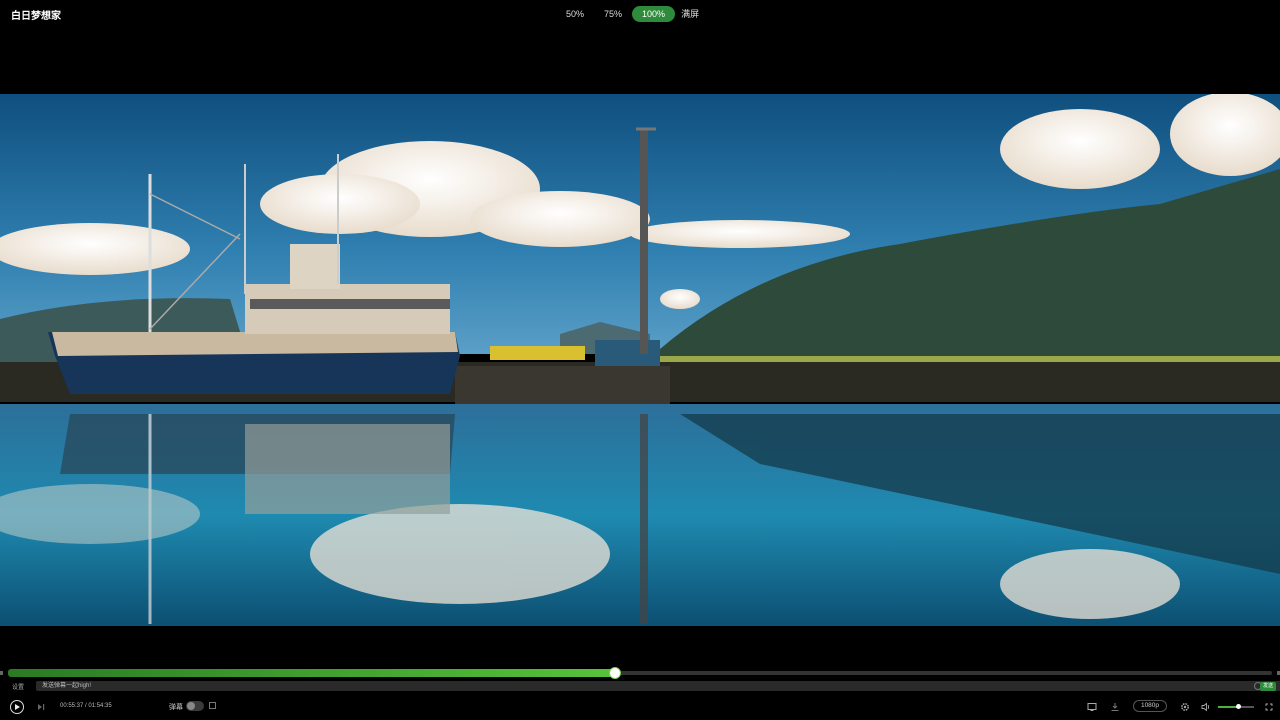 The image size is (1280, 720). What do you see at coordinates (640, 673) in the screenshot?
I see `progress-bar` at bounding box center [640, 673].